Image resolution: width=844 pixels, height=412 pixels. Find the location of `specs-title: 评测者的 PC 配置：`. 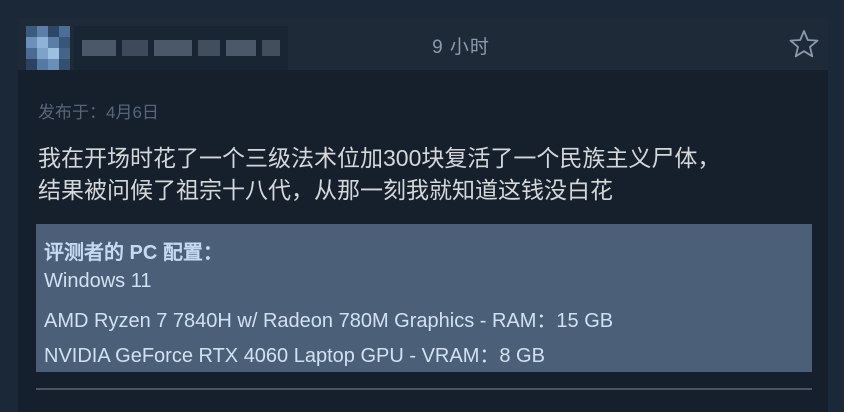

specs-title: 评测者的 PC 配置： is located at coordinates (133, 253).